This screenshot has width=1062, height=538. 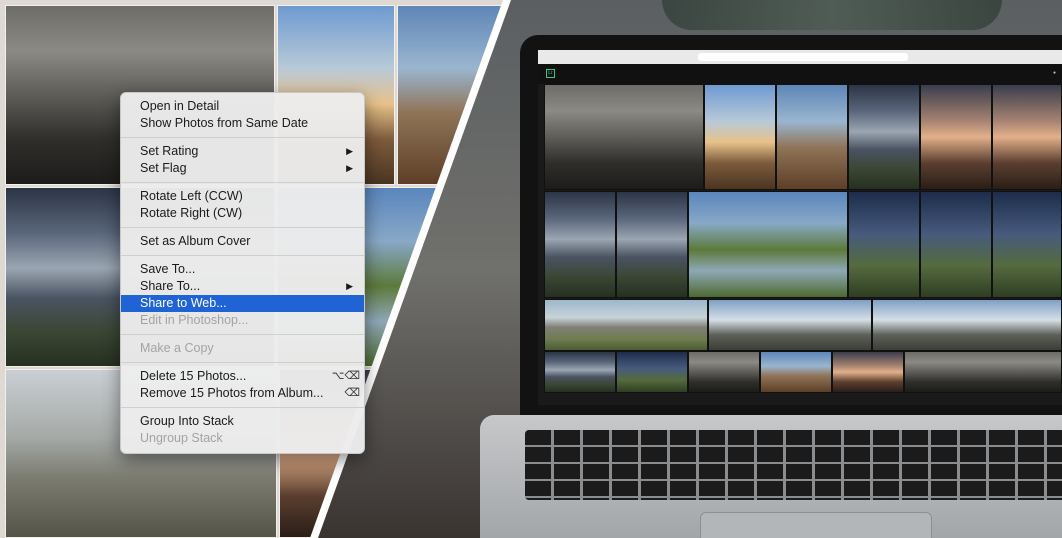 I want to click on menu-item-ungroup-stack: Ungroup Stack, so click(x=242, y=438).